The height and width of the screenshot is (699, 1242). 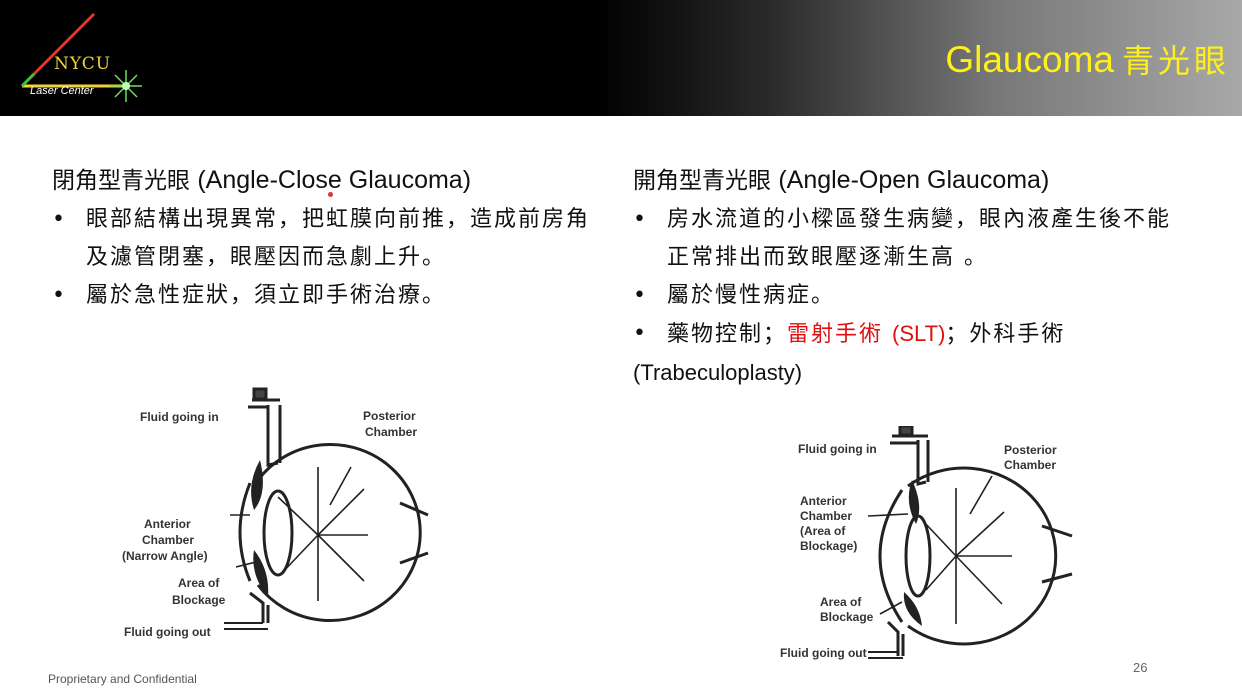 I want to click on pressure-arrows, so click(x=299, y=533).